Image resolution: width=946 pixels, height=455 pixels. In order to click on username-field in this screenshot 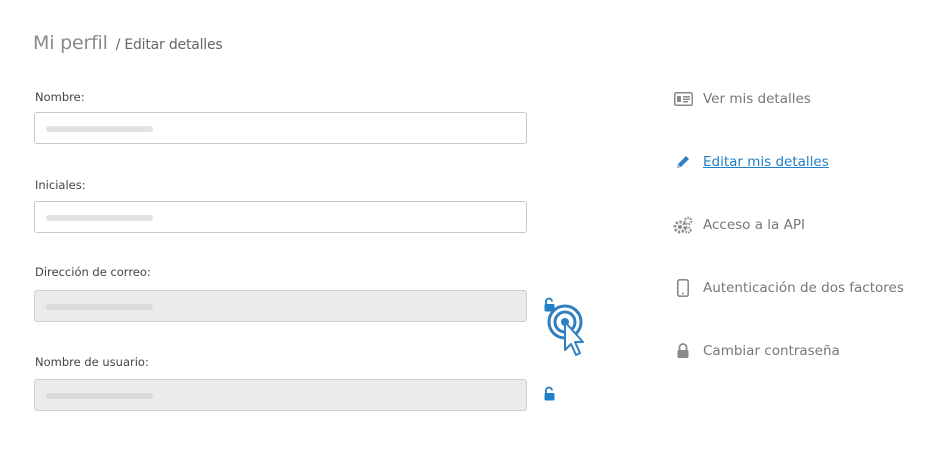, I will do `click(280, 395)`.